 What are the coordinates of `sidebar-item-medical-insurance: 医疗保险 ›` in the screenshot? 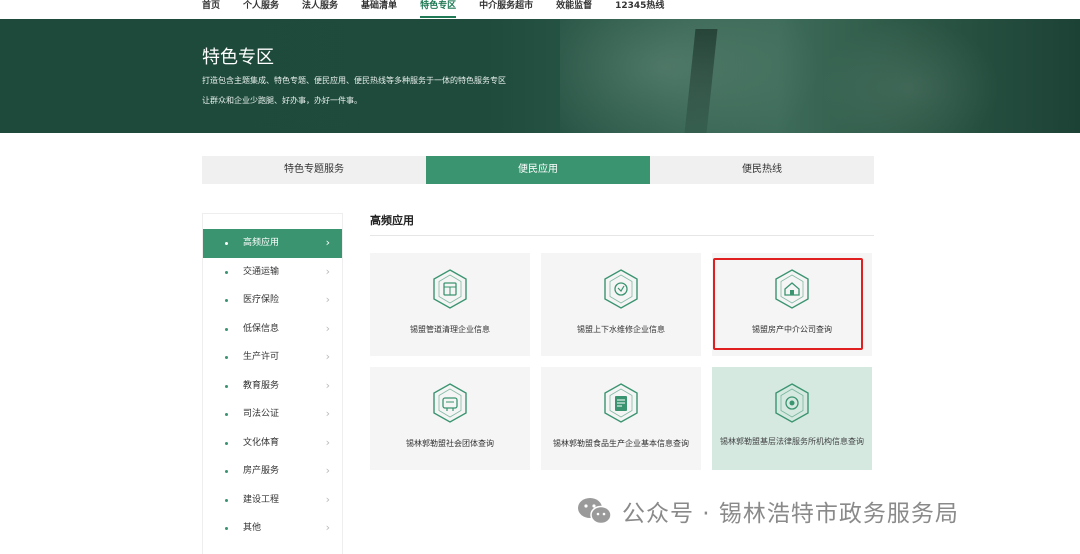 It's located at (272, 300).